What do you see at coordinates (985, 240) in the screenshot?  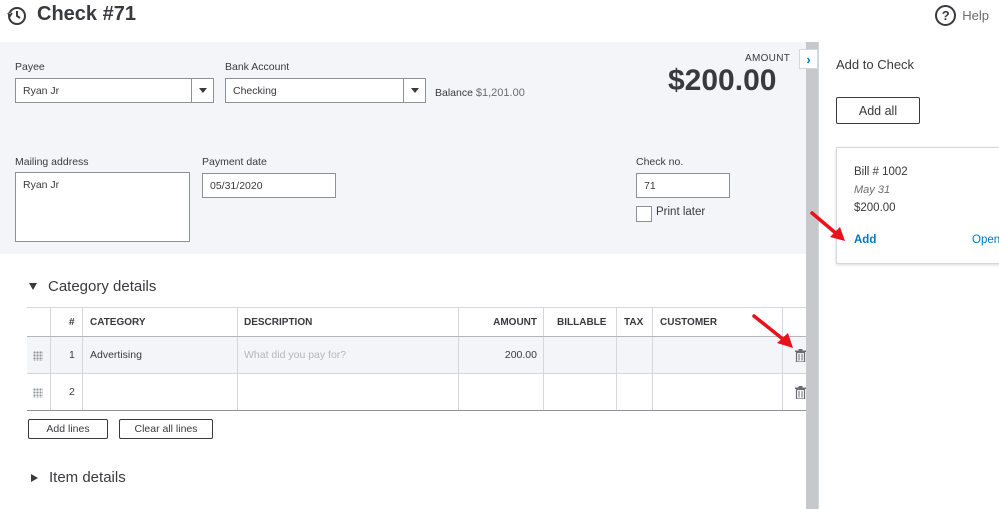 I see `bill-card-open-link: Open` at bounding box center [985, 240].